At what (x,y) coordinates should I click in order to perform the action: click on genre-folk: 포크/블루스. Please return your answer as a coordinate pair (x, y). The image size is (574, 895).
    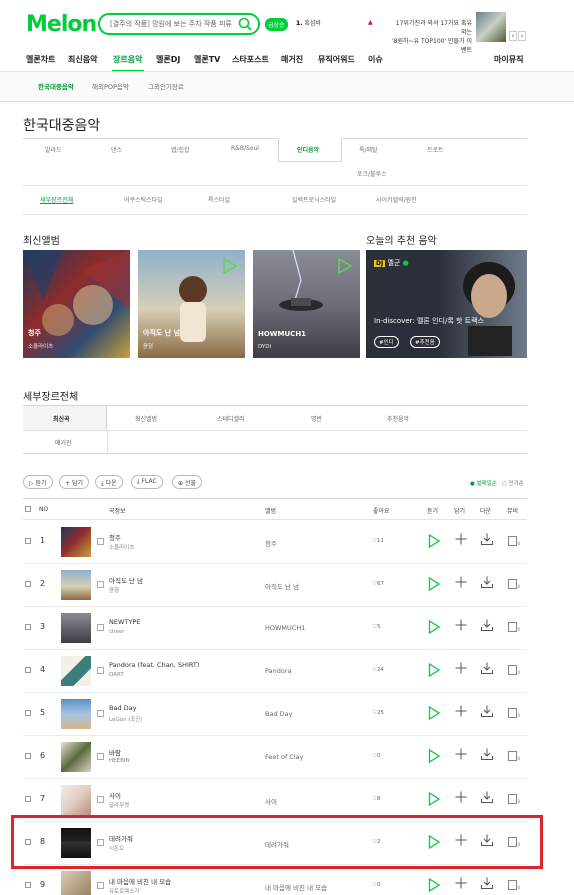
    Looking at the image, I should click on (372, 173).